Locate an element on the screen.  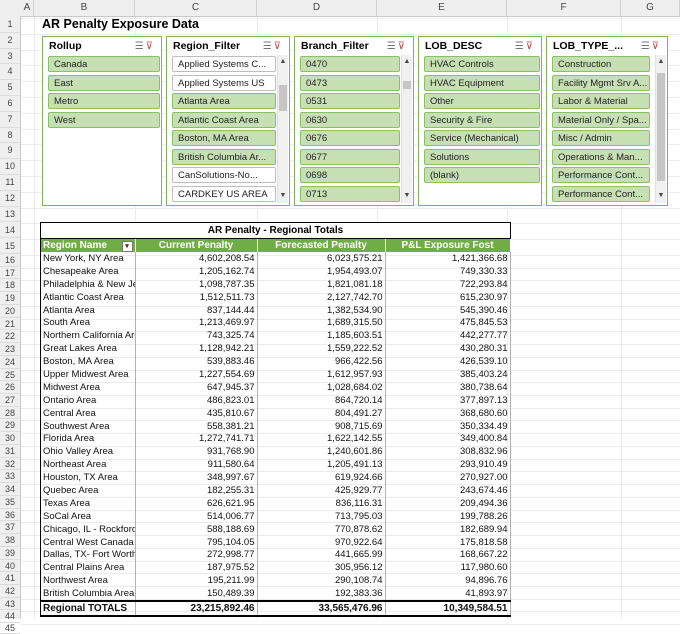
row-header: 33 is located at coordinates (10, 477).